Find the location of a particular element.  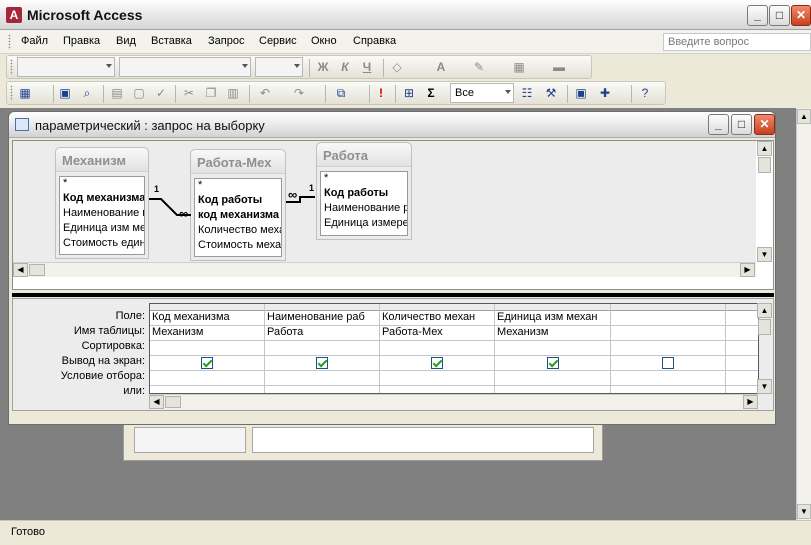

menu-view: Вид is located at coordinates (126, 41).